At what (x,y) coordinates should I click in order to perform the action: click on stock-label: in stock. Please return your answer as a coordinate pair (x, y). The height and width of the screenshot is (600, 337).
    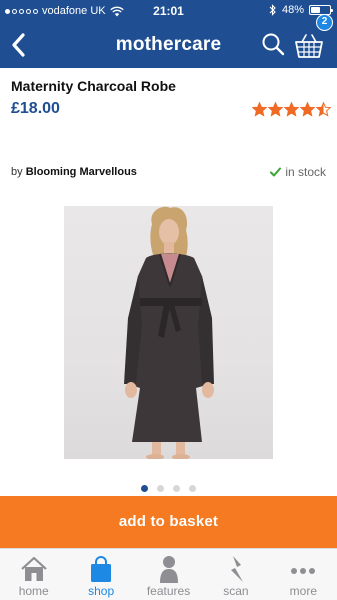
    Looking at the image, I should click on (305, 172).